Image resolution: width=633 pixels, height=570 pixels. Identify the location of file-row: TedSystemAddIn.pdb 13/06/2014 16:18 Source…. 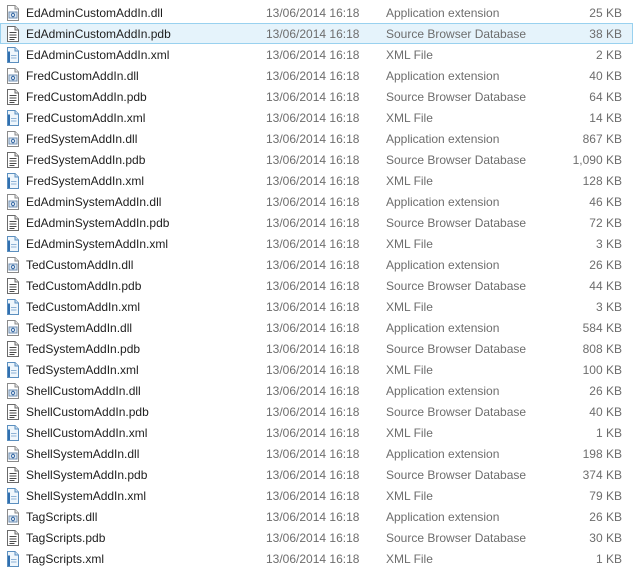
(316, 348).